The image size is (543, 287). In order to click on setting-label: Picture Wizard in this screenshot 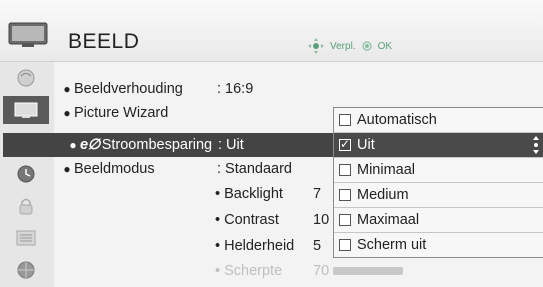, I will do `click(121, 113)`.